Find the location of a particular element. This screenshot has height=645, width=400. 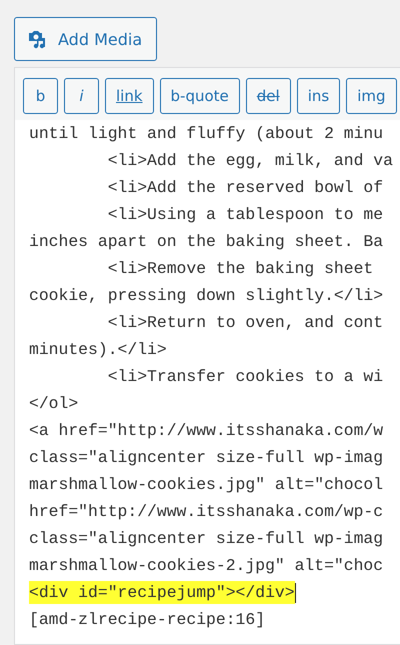

code-line: minutes).</li> is located at coordinates (98, 349).